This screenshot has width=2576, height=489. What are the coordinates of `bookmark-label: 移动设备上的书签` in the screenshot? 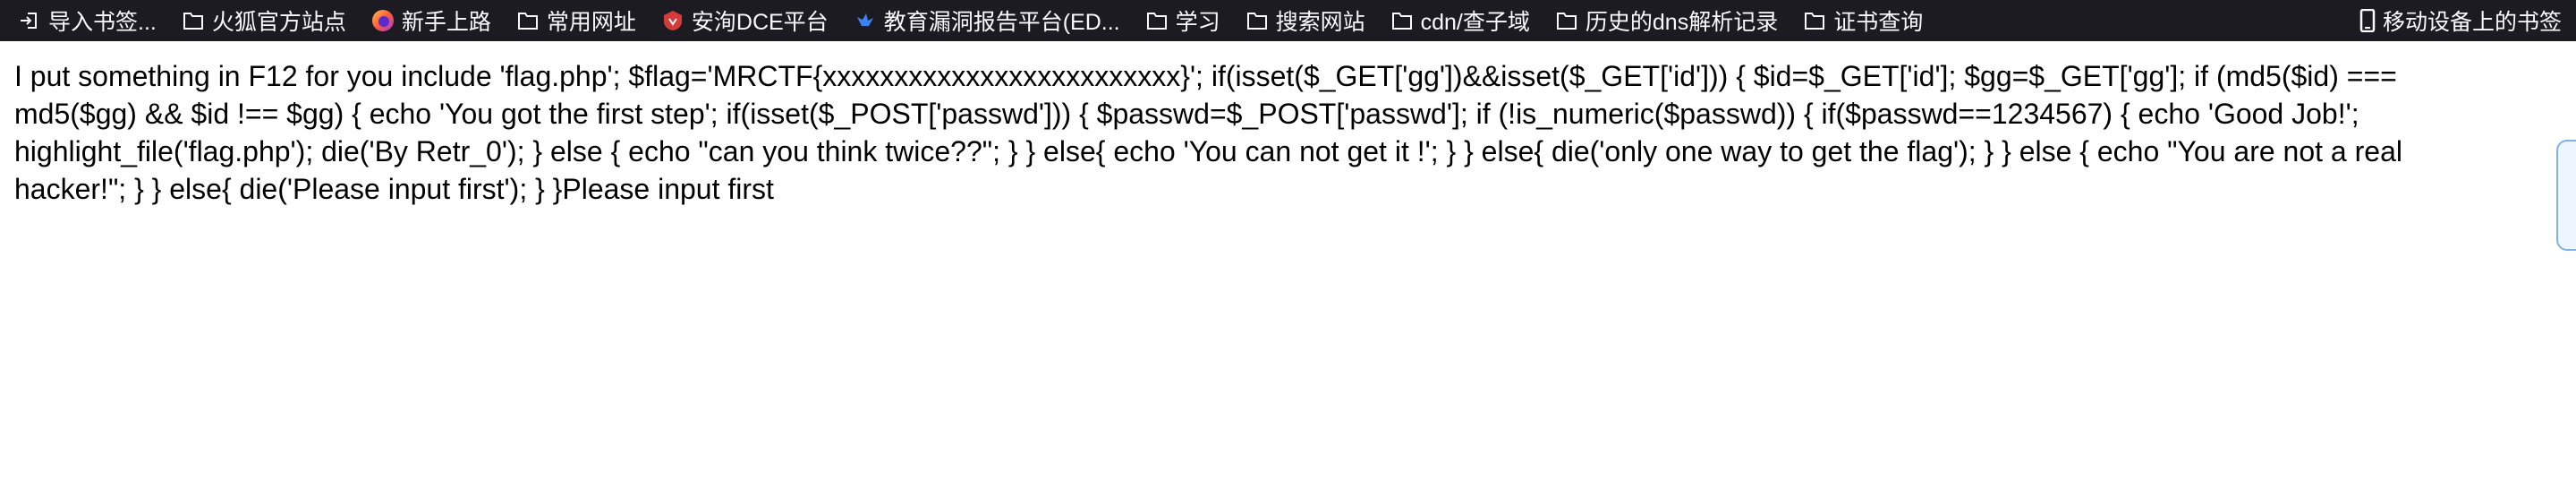 It's located at (2472, 23).